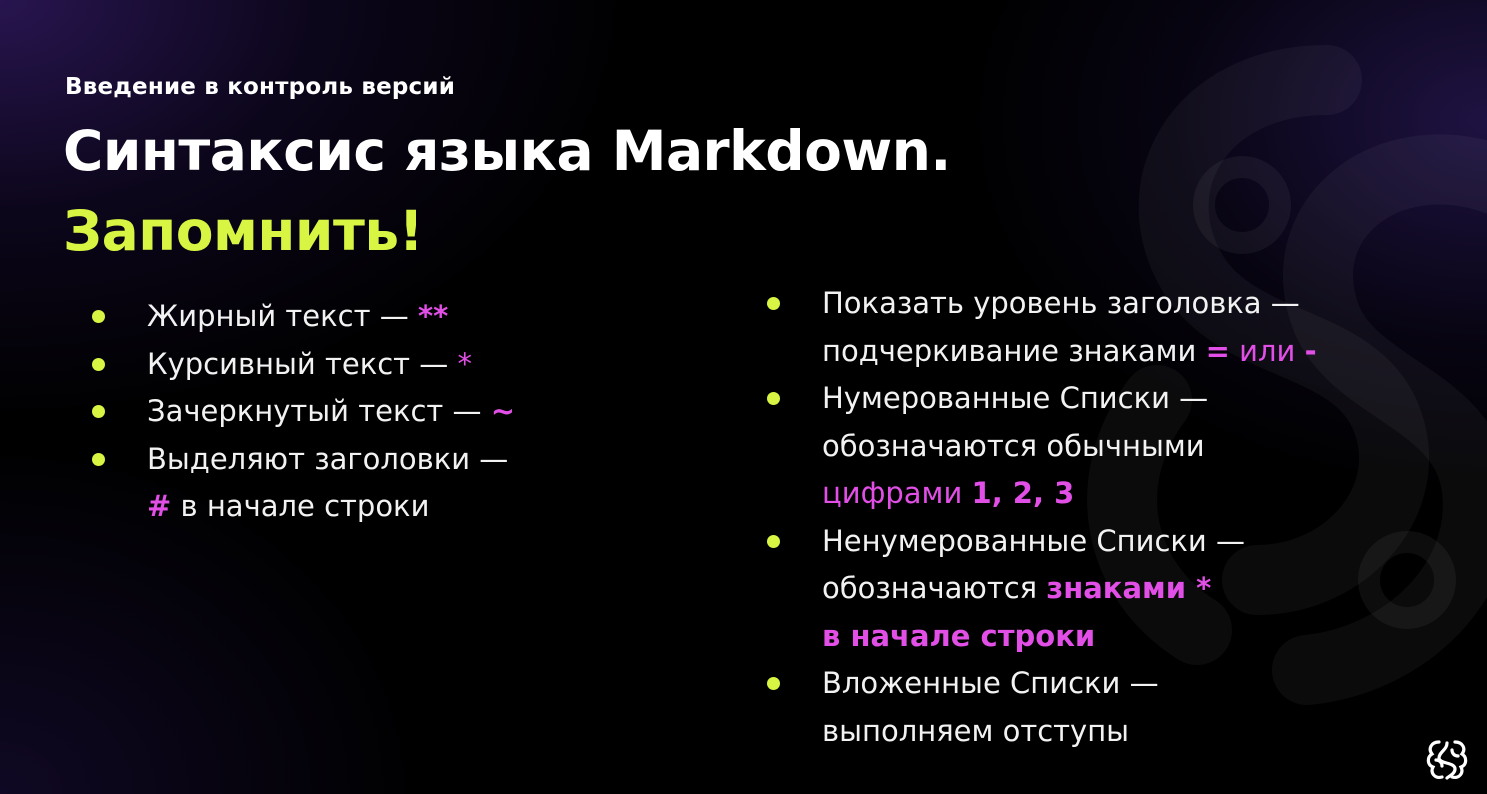  Describe the element at coordinates (1094, 707) in the screenshot. I see `list-item-nested: Вложенные Списки — выполняем отступы` at that location.